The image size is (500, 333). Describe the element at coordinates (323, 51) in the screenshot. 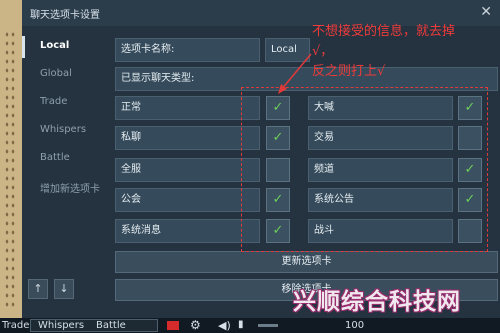

I see `annotation-text-line2: √，` at that location.